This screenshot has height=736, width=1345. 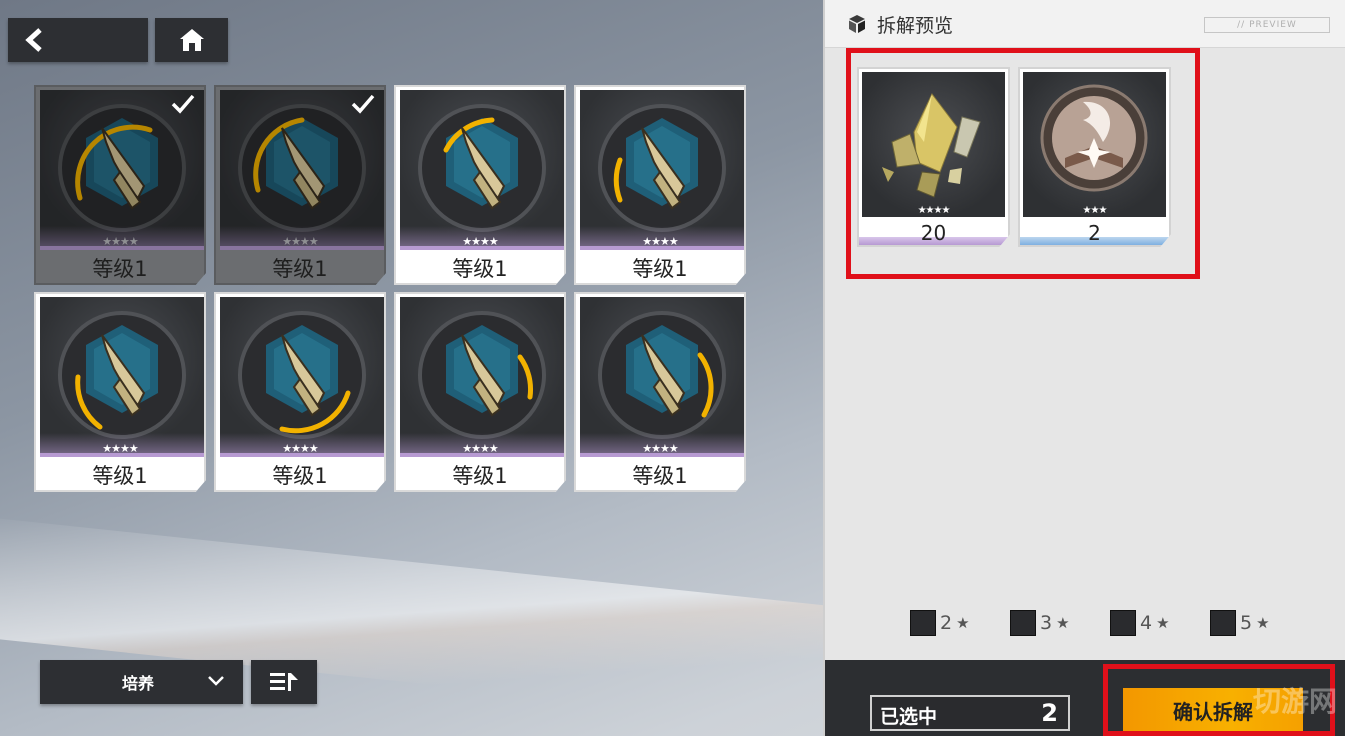 I want to click on selected-count: 2, so click(x=1049, y=713).